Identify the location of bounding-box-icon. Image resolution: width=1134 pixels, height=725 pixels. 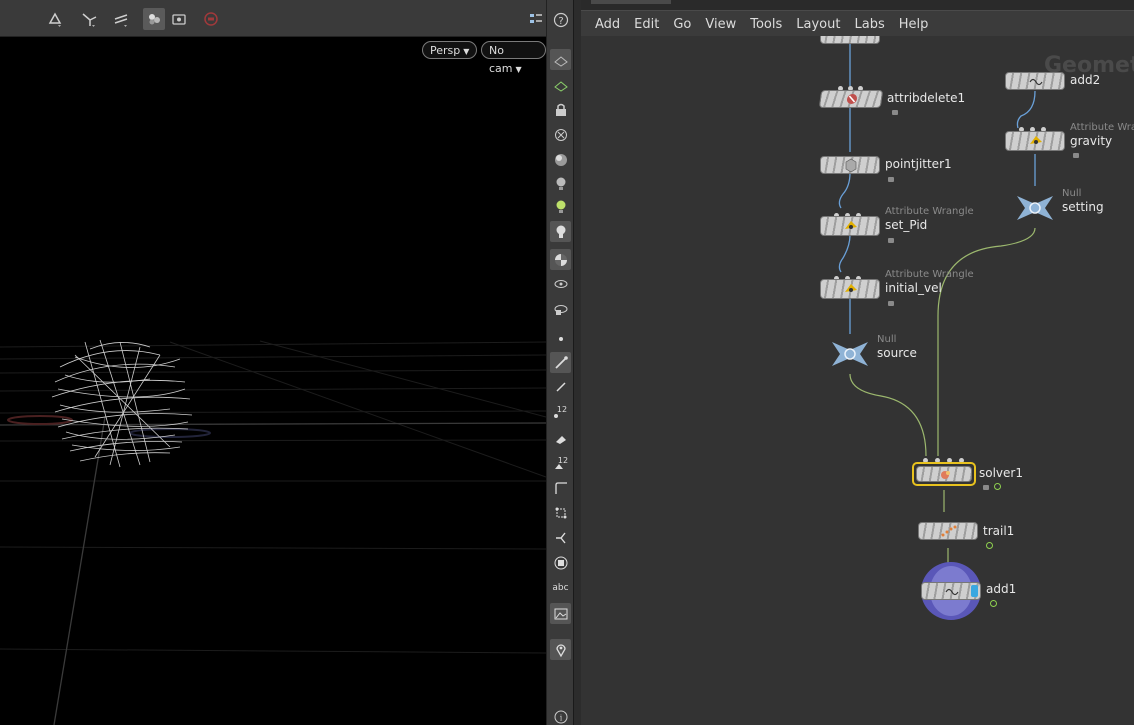
(560, 562).